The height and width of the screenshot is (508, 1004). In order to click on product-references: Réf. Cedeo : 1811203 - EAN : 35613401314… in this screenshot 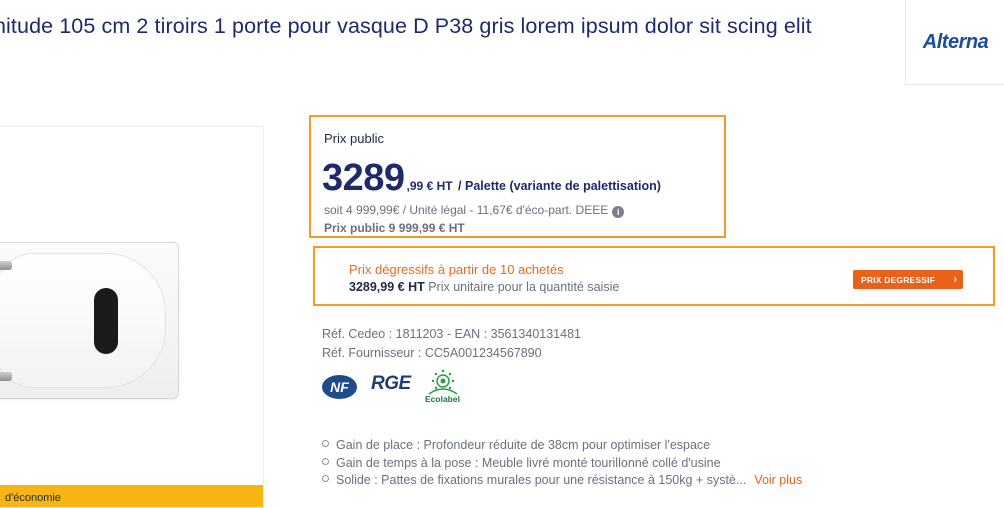, I will do `click(451, 343)`.